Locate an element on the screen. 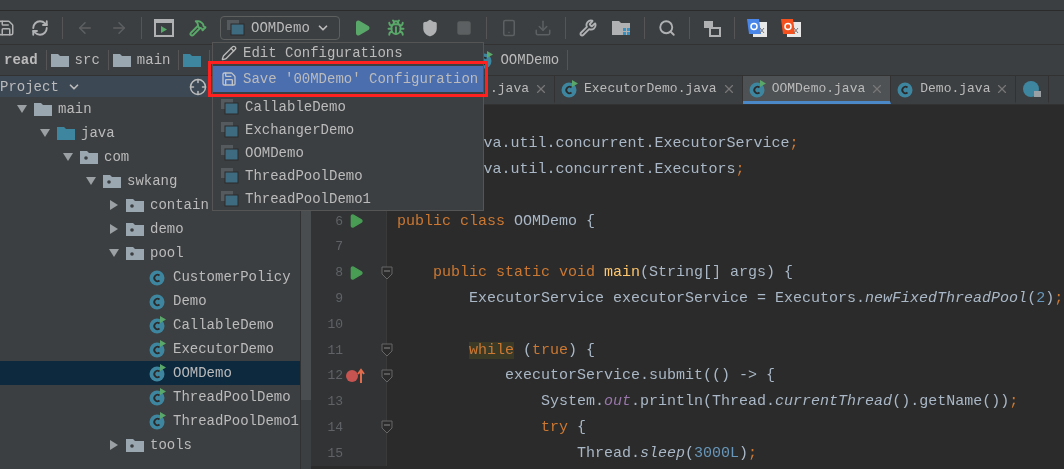  tree-item: tools is located at coordinates (150, 445).